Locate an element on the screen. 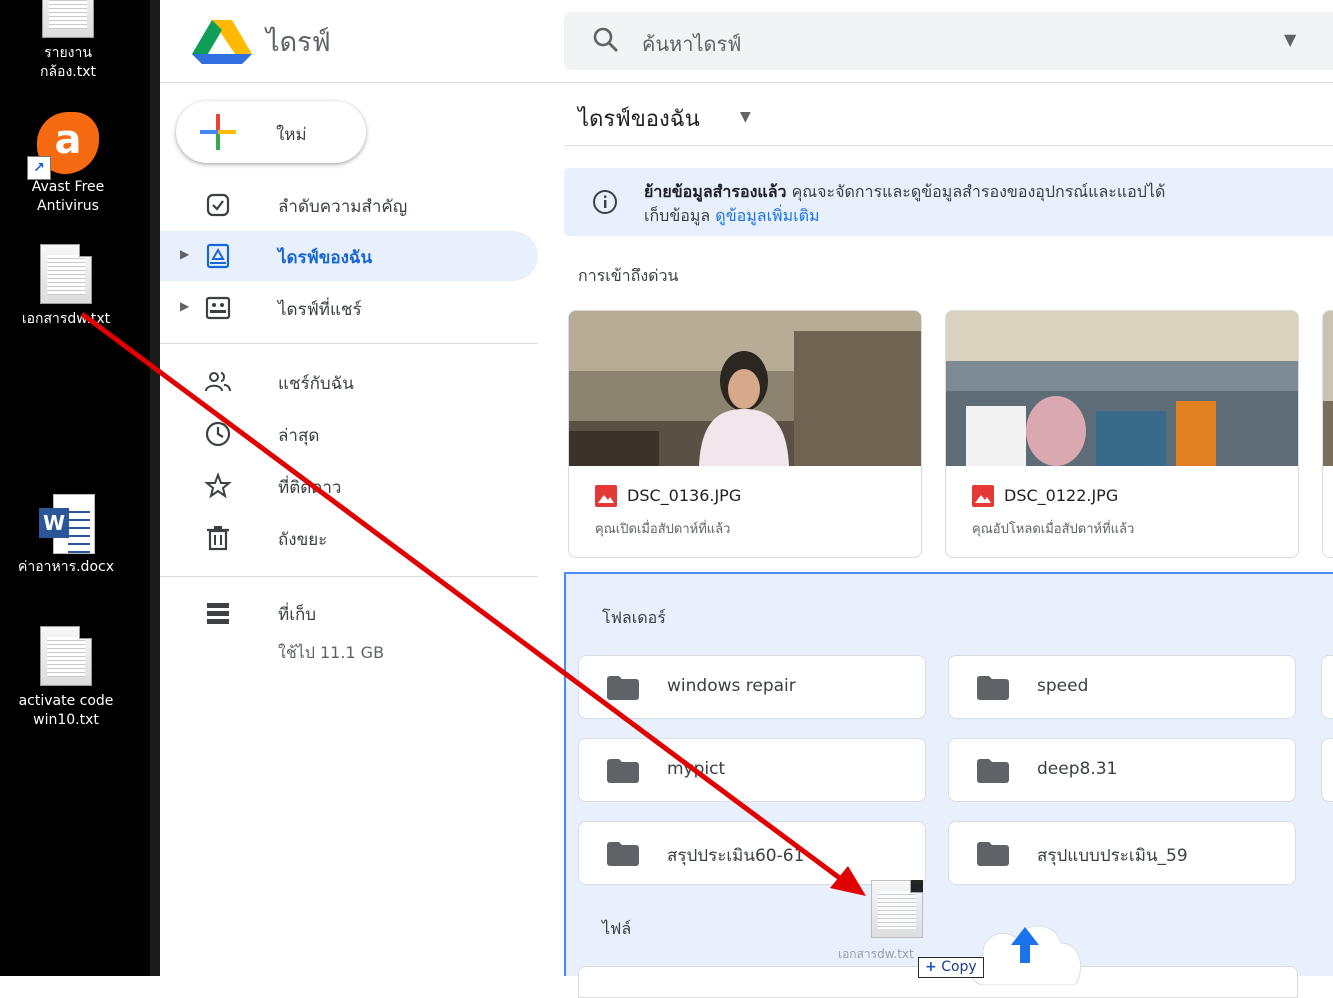 The image size is (1333, 998). quick-access-card-partial is located at coordinates (1327, 434).